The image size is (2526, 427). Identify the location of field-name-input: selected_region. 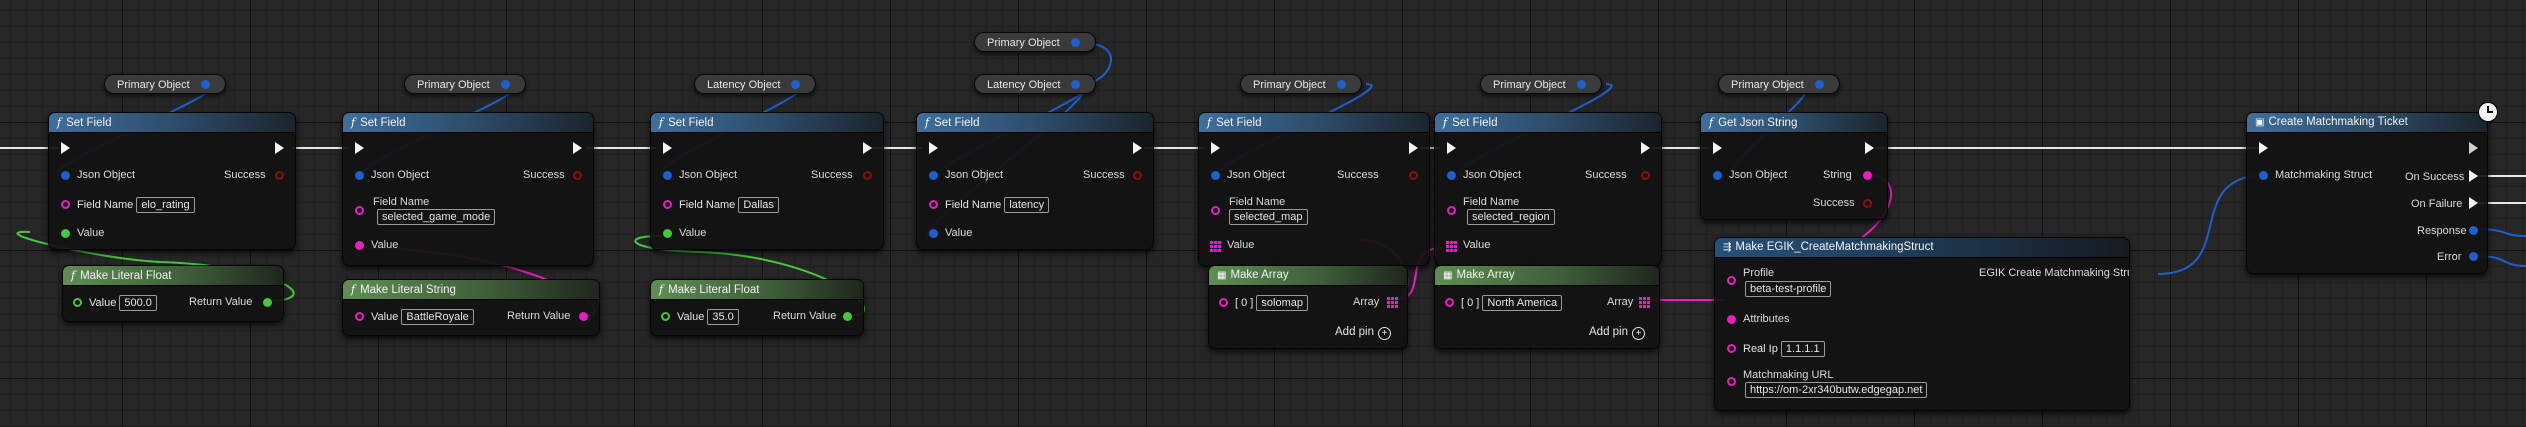
(1511, 217).